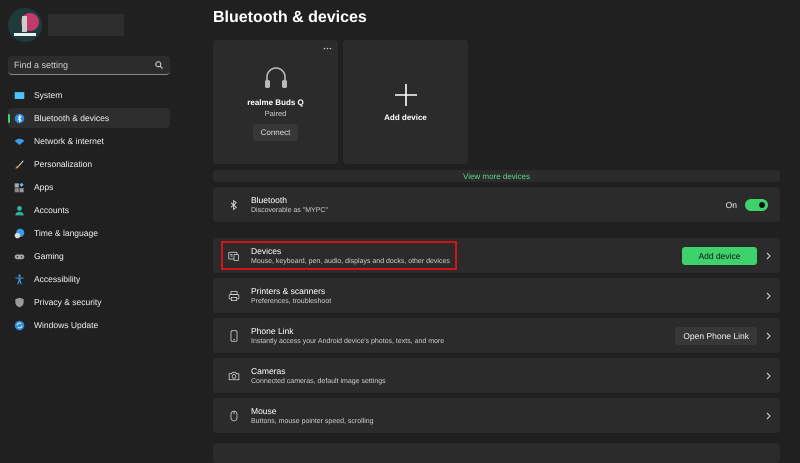 This screenshot has width=800, height=463. What do you see at coordinates (288, 291) in the screenshot?
I see `row-title: Printers & scanners` at bounding box center [288, 291].